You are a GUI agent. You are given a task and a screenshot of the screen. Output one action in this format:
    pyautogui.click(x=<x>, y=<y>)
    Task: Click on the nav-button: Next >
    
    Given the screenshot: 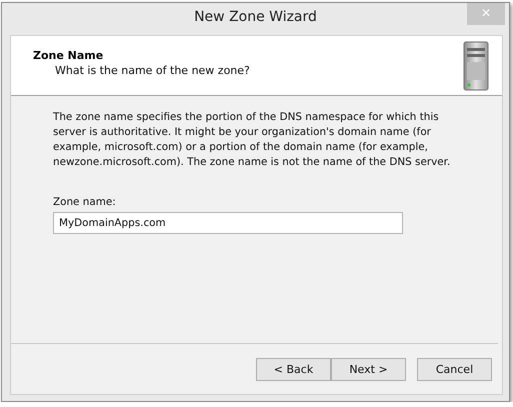 What is the action you would take?
    pyautogui.click(x=368, y=369)
    